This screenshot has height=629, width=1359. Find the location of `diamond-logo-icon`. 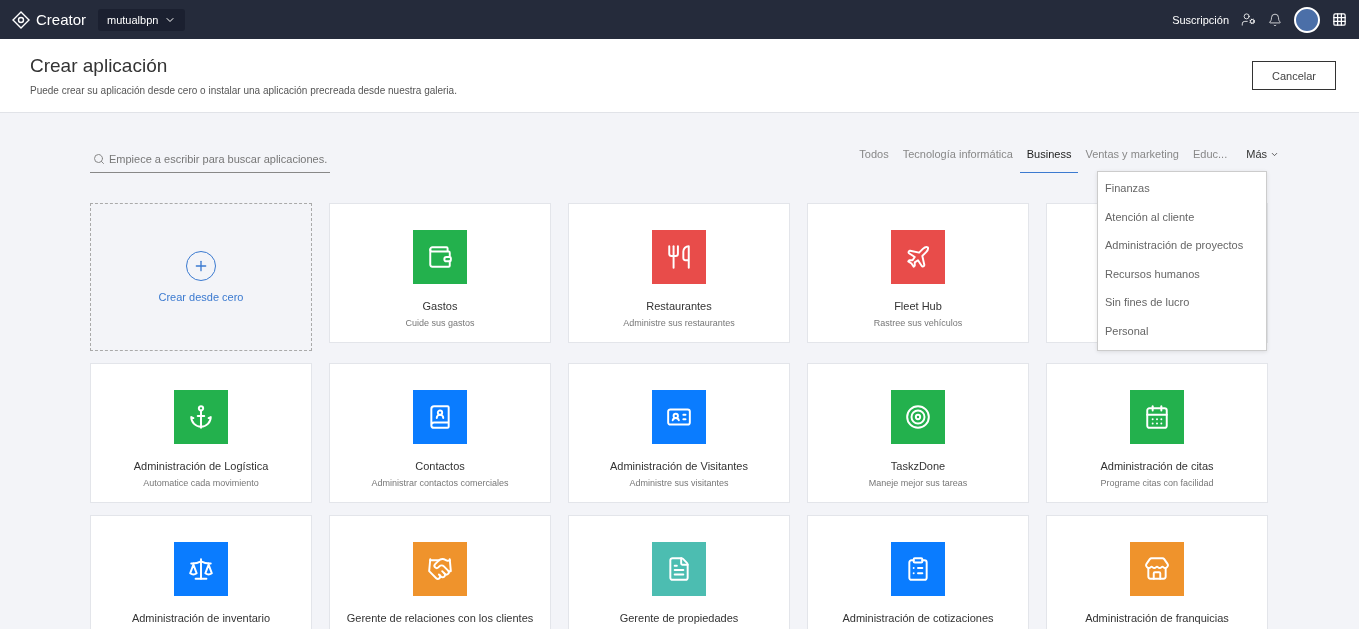

diamond-logo-icon is located at coordinates (21, 19).